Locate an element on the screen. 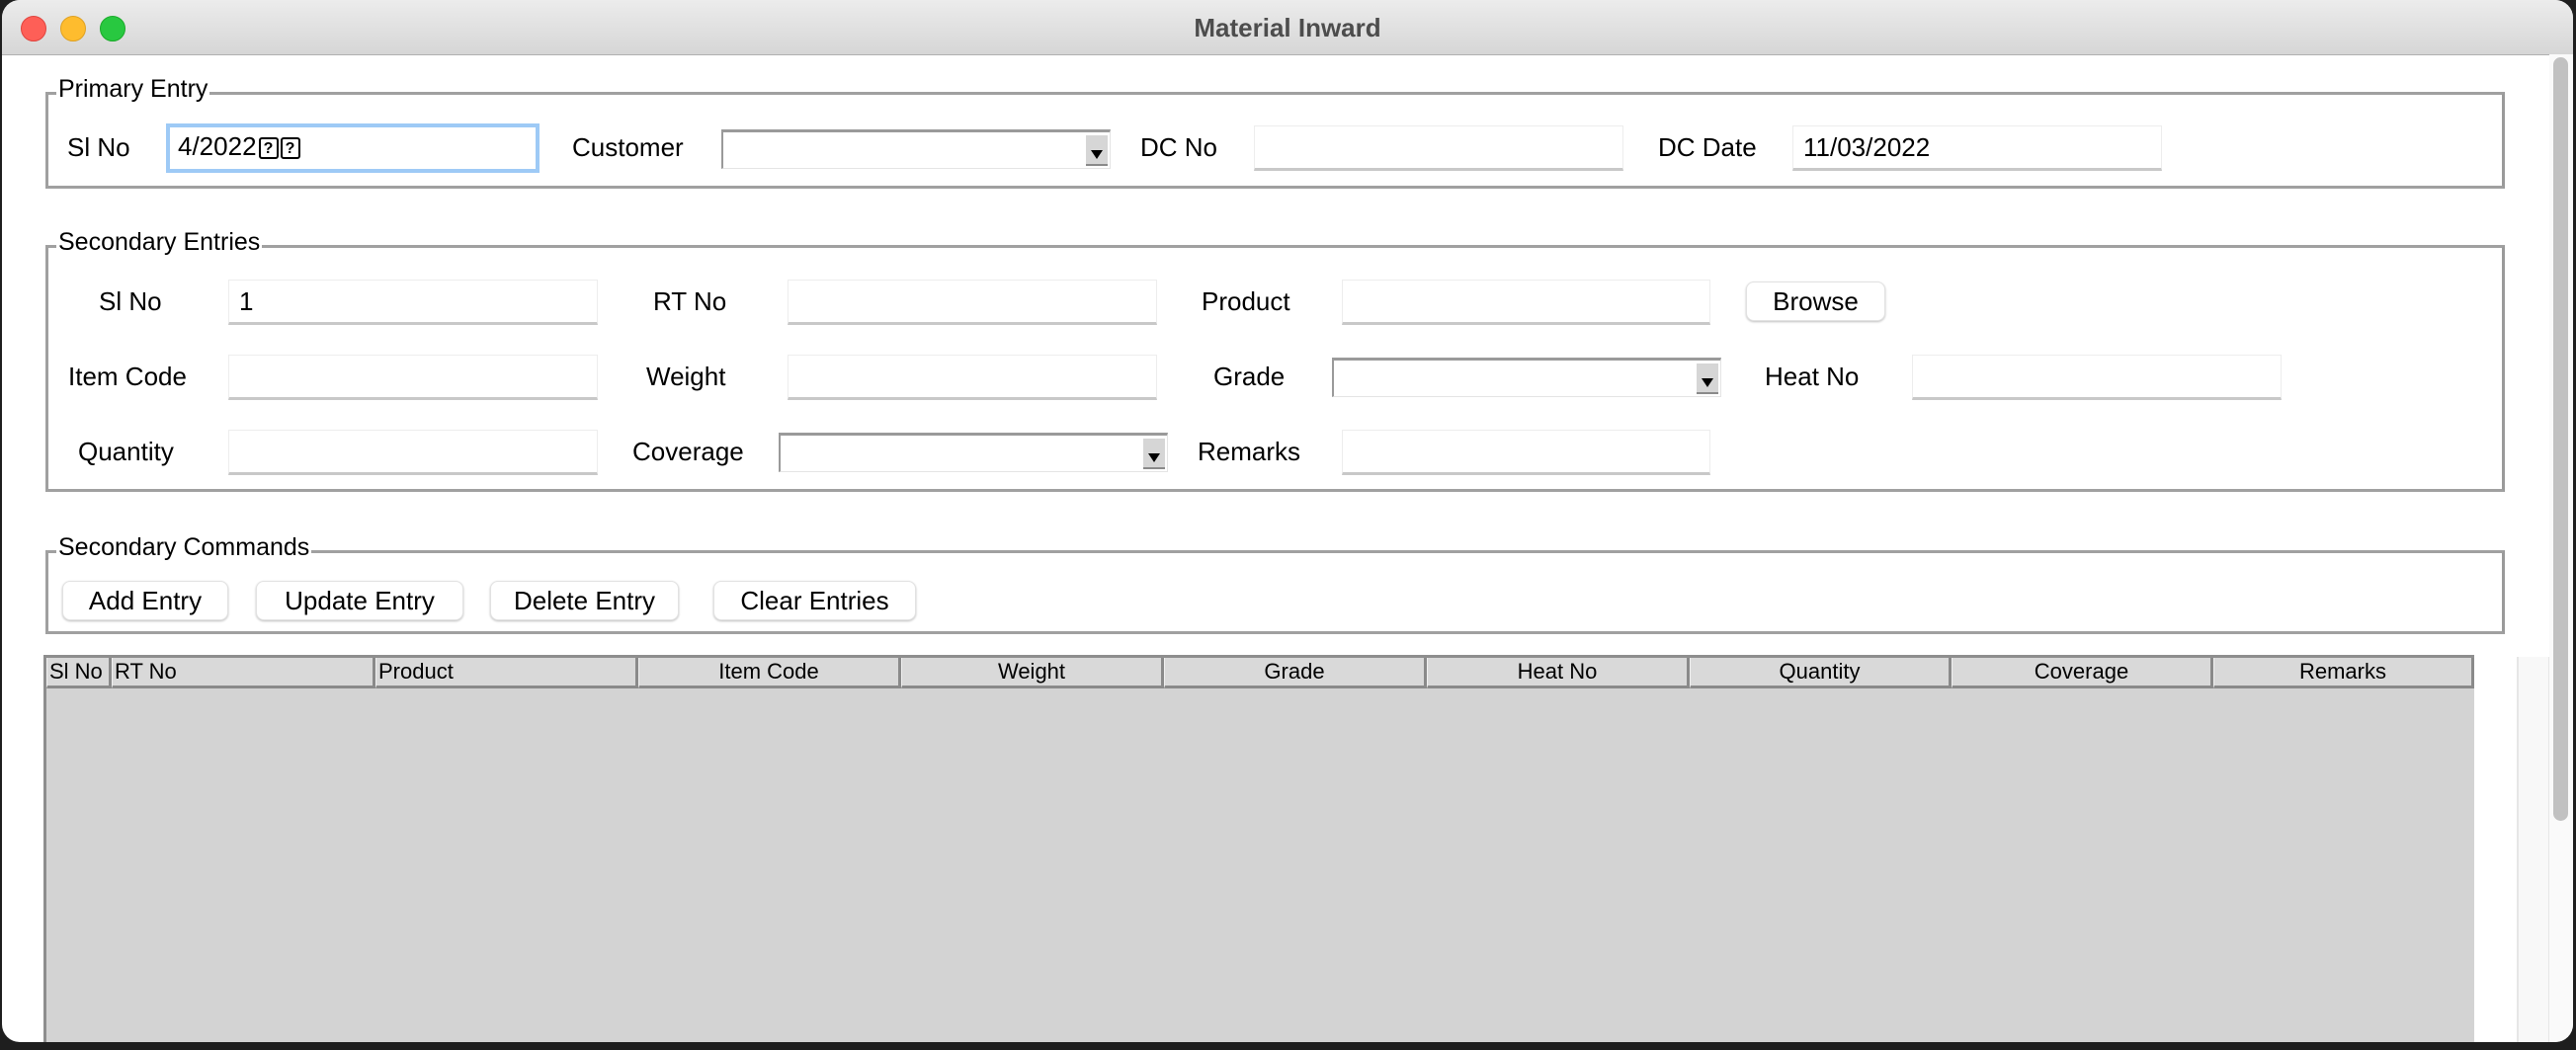  title-bar: Material Inward is located at coordinates (1287, 27).